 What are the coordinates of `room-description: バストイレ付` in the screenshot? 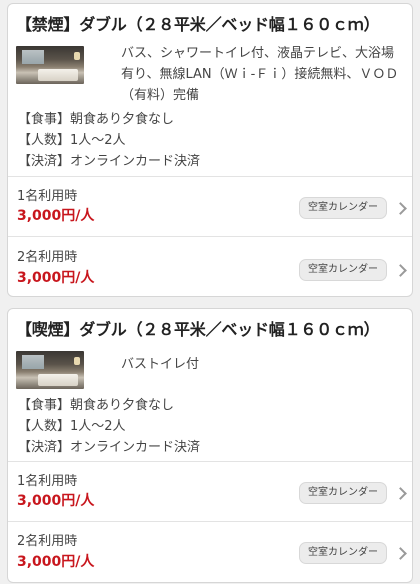 It's located at (160, 364).